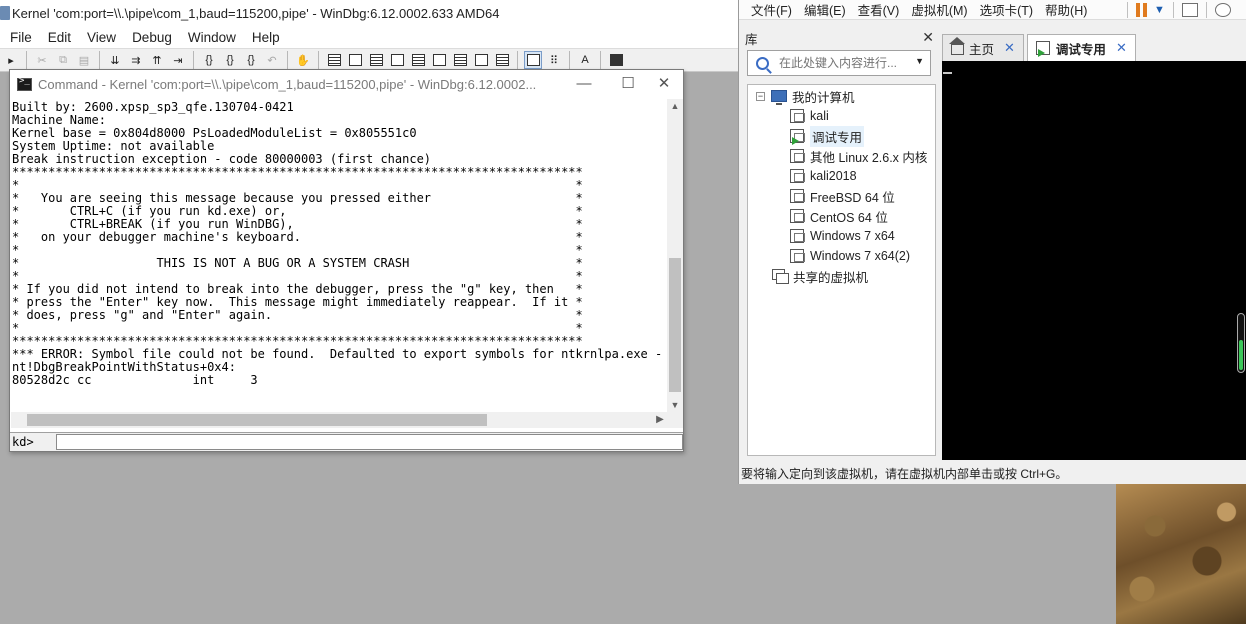 This screenshot has width=1246, height=624. What do you see at coordinates (251, 60) in the screenshot?
I see `trace-braces-icon: {}` at bounding box center [251, 60].